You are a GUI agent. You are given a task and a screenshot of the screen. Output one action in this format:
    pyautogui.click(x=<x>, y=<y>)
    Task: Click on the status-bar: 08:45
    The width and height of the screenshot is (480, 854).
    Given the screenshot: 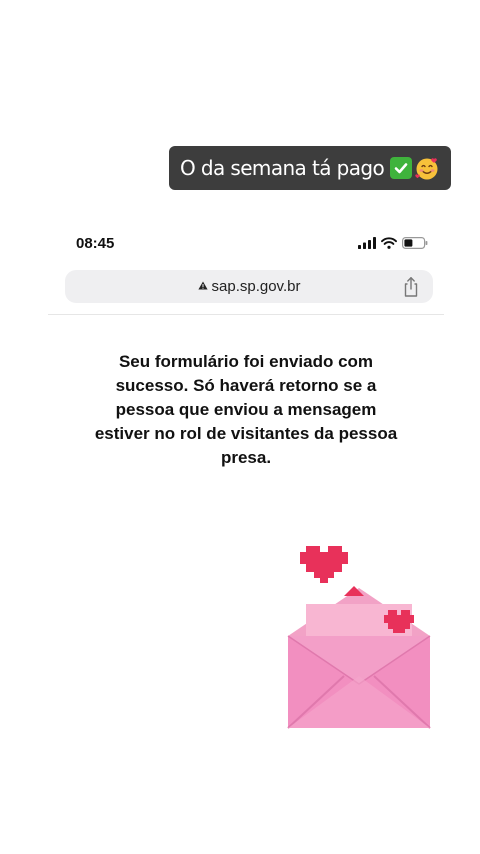 What is the action you would take?
    pyautogui.click(x=246, y=244)
    